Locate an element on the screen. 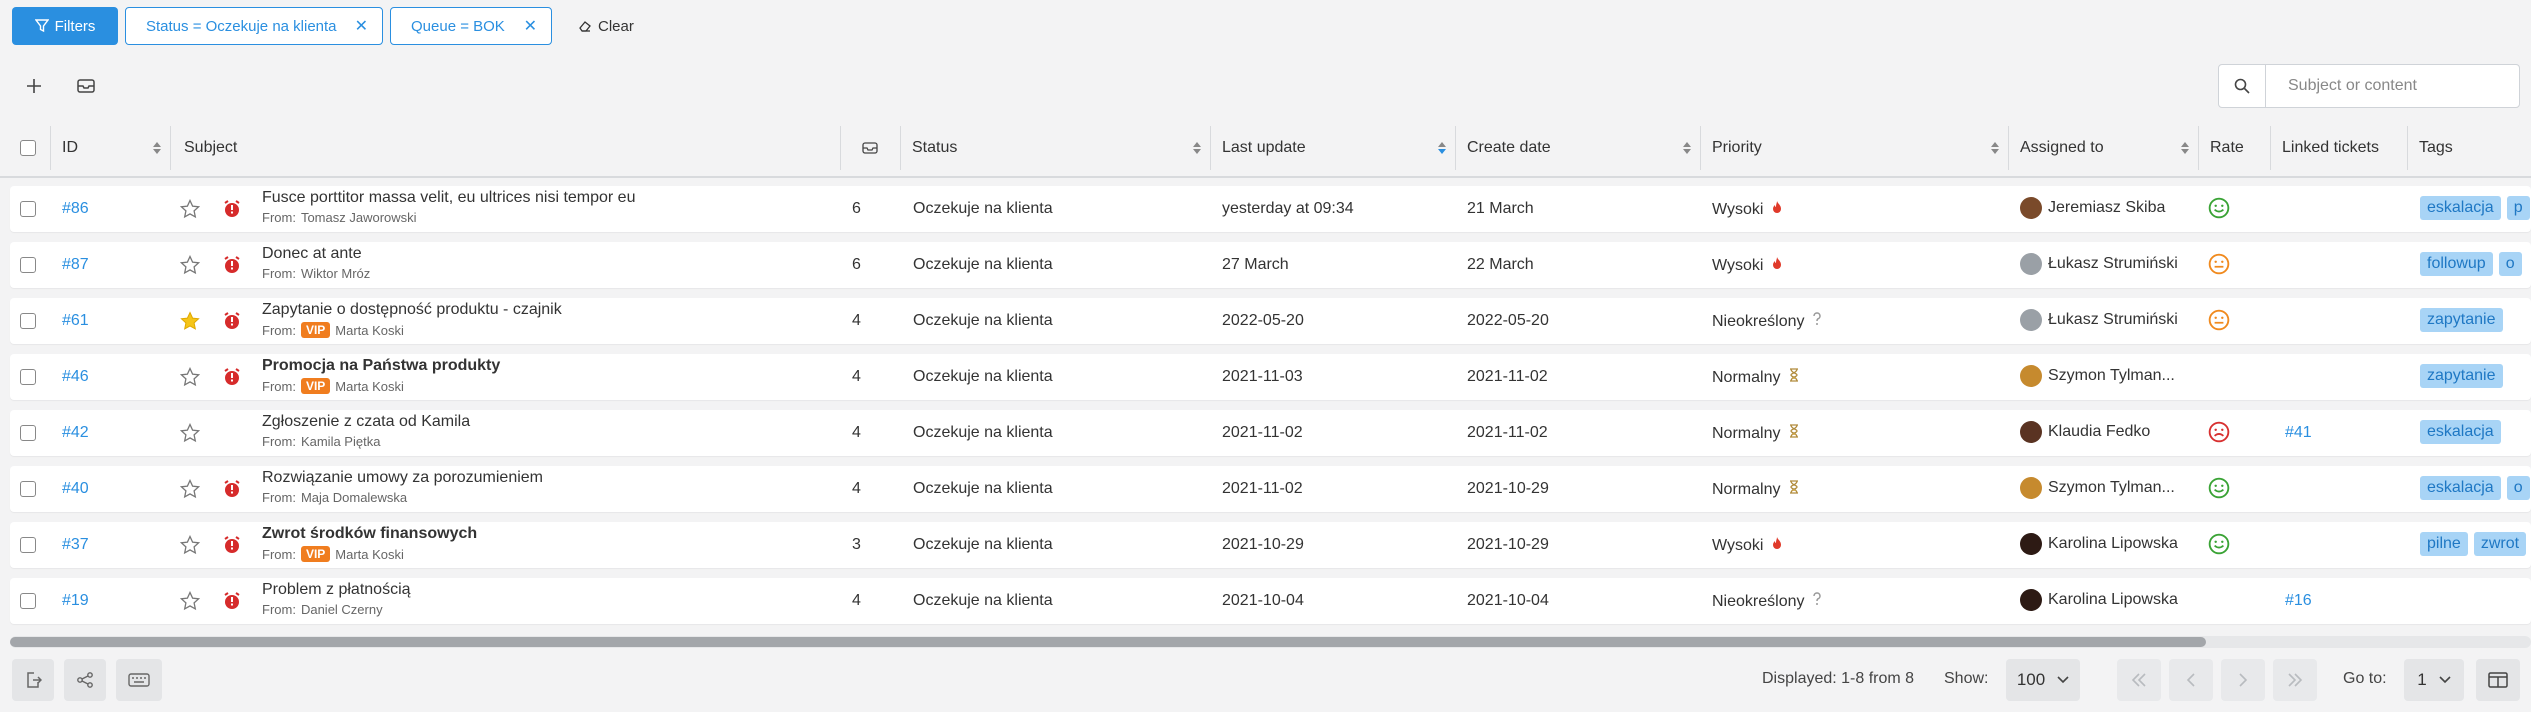  clear-filters-button: Clear is located at coordinates (606, 26).